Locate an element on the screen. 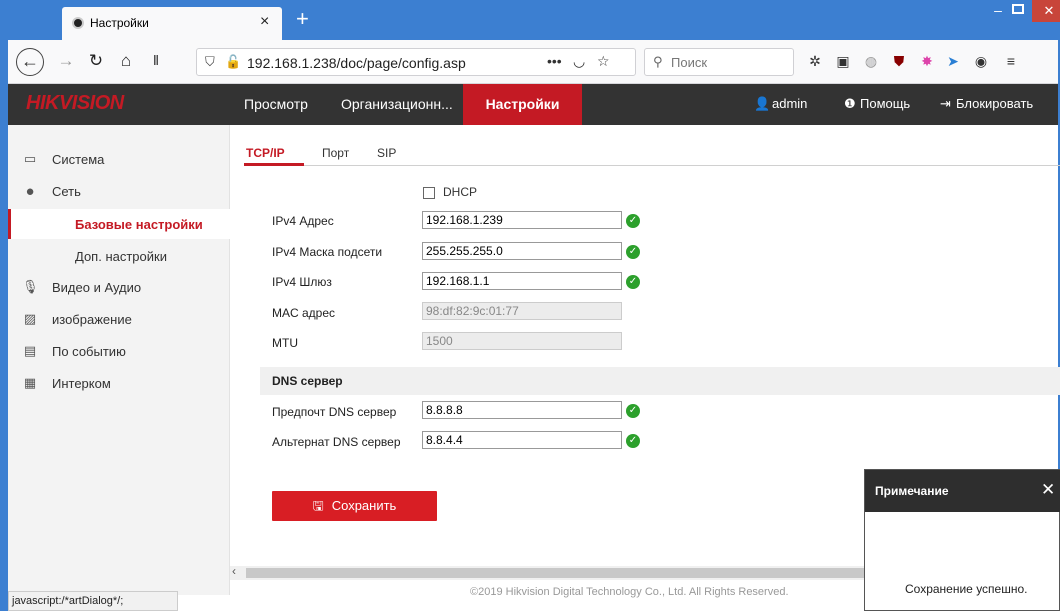  tabs-divider is located at coordinates (652, 165).